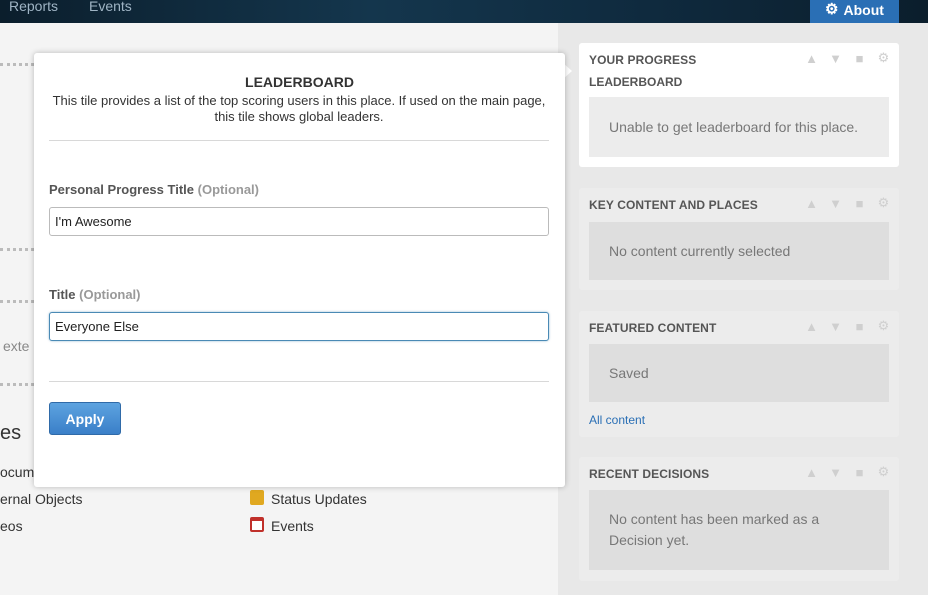  I want to click on personal-progress-title-label: Personal Progress Title (Optional), so click(154, 189).